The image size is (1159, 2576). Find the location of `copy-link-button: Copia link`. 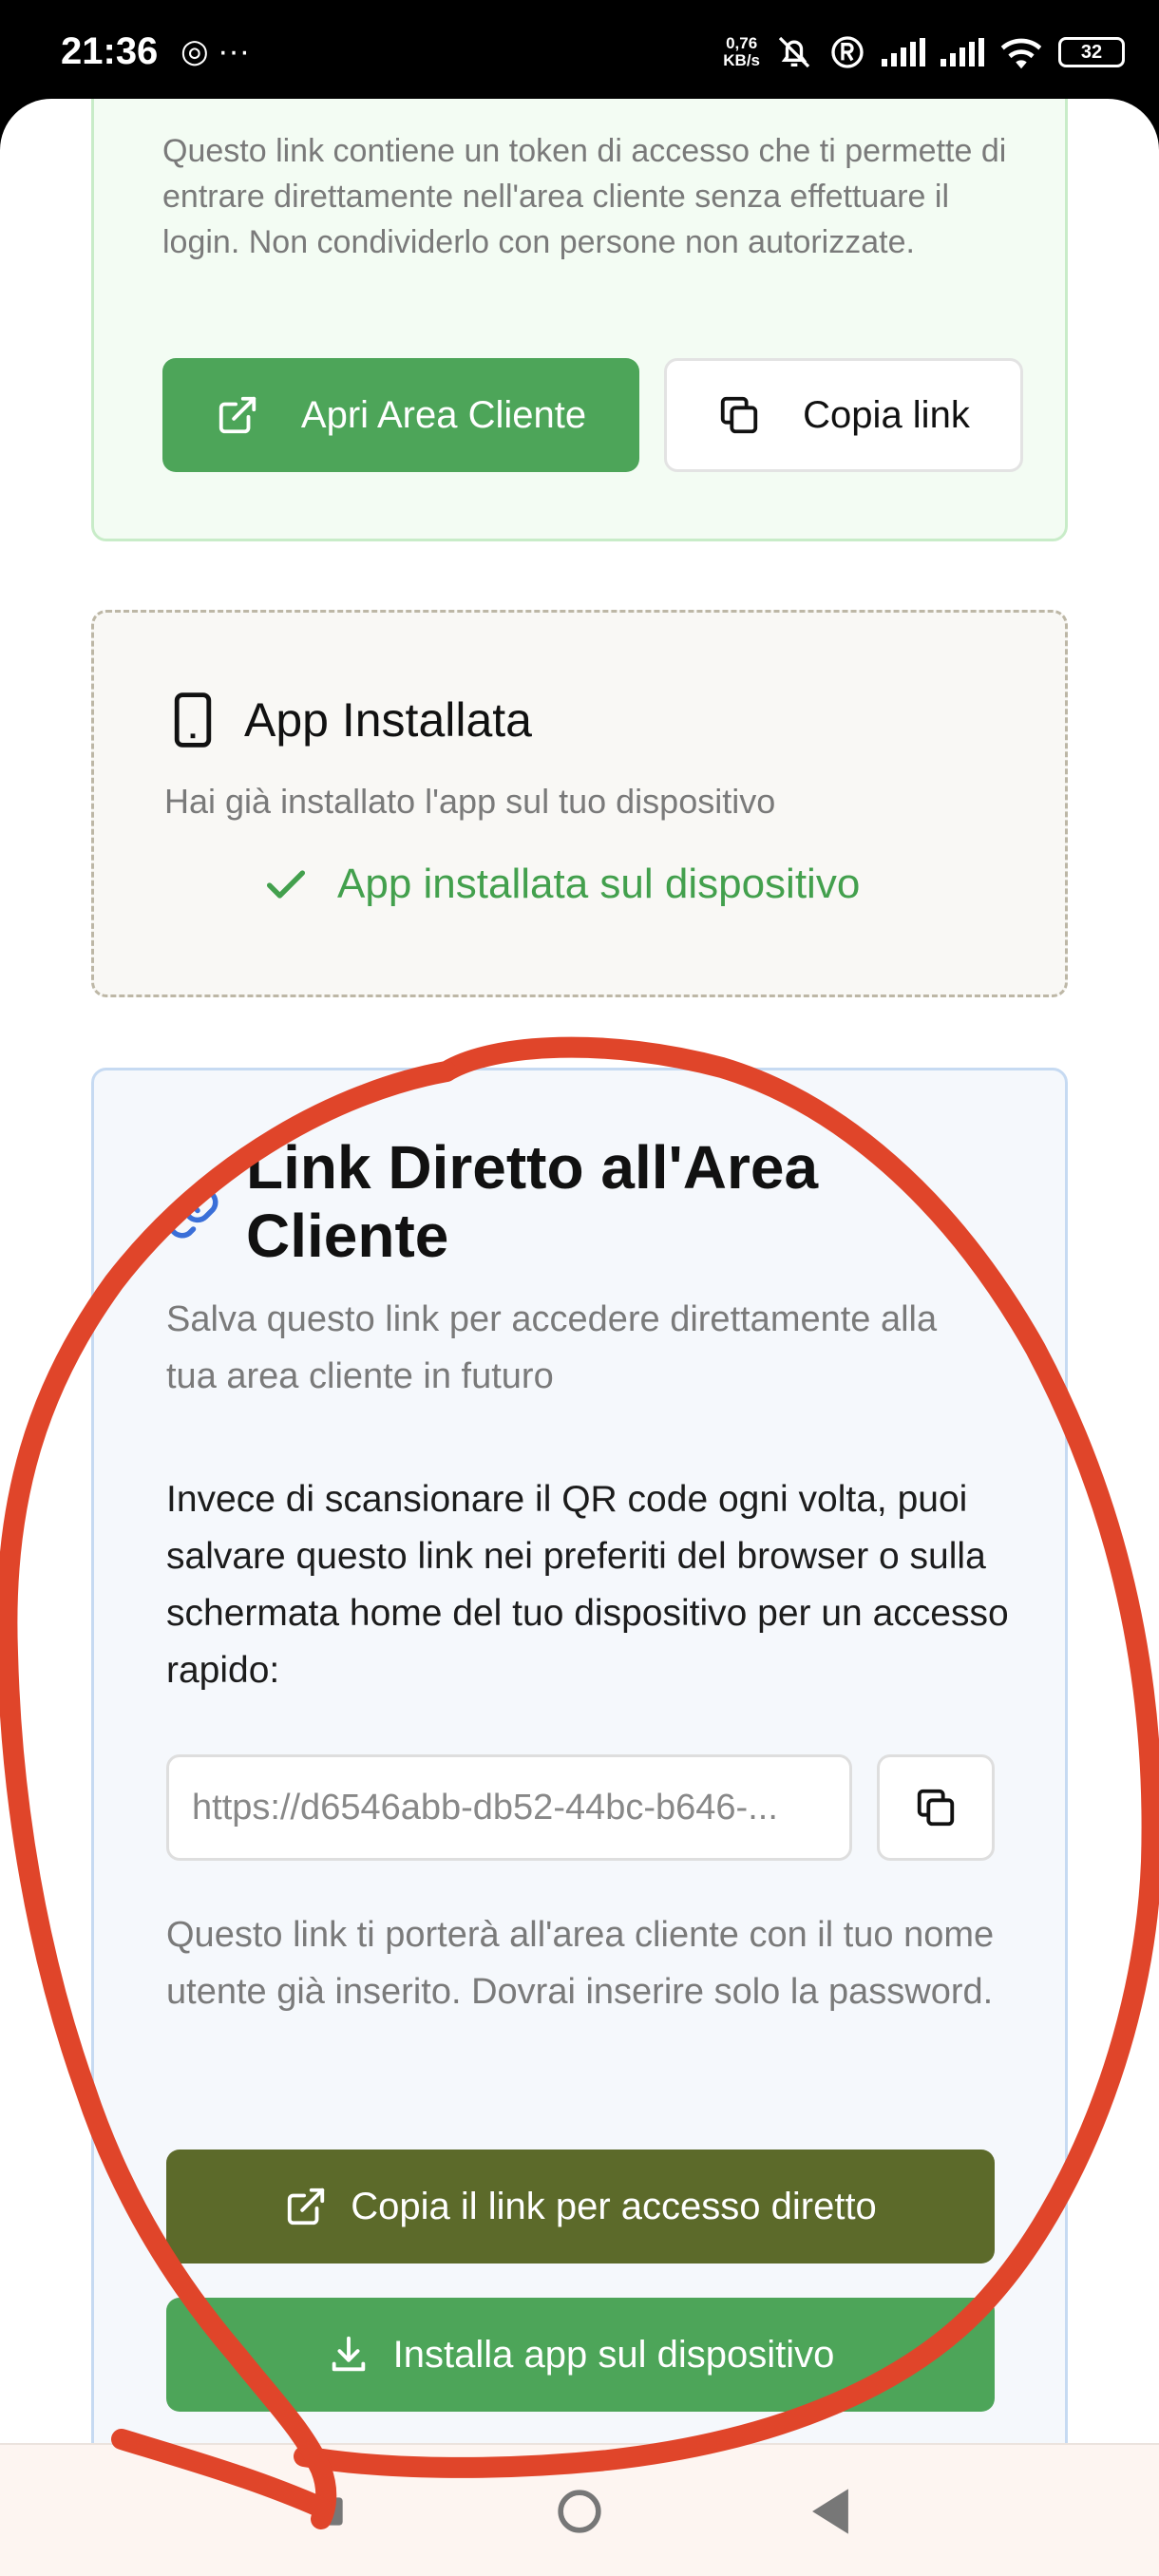

copy-link-button: Copia link is located at coordinates (843, 415).